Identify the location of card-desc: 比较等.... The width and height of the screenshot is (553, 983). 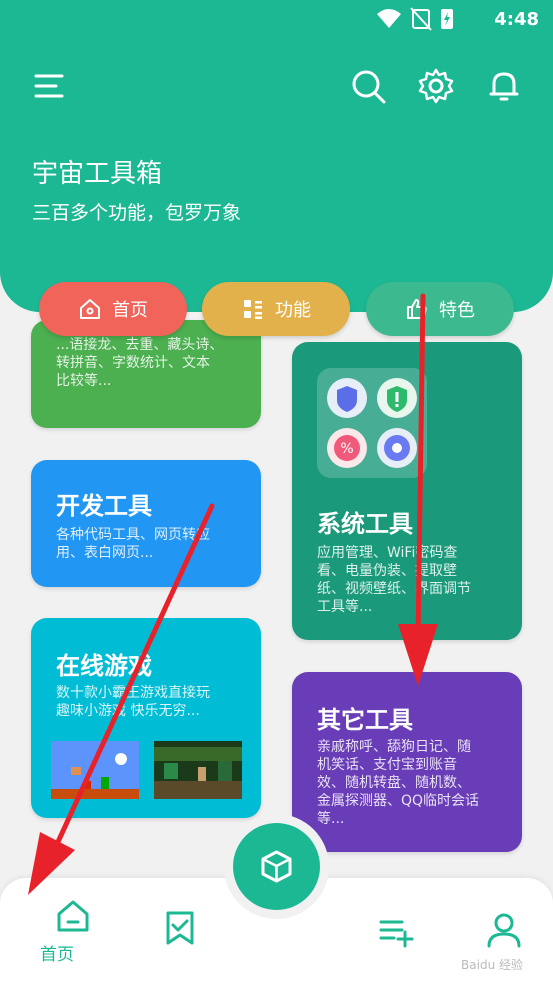
(84, 381).